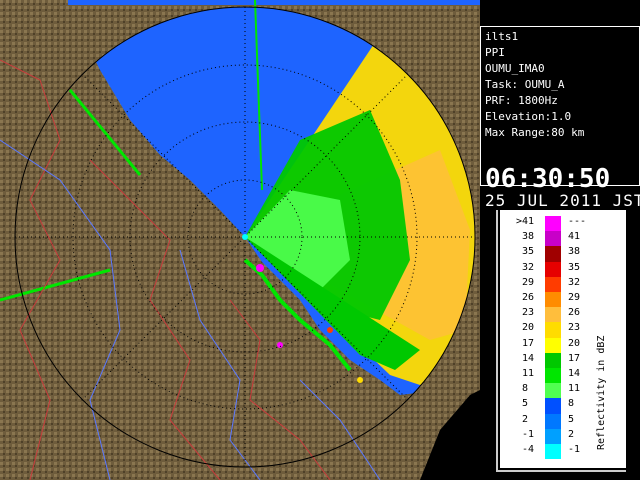 The width and height of the screenshot is (640, 480). What do you see at coordinates (515, 68) in the screenshot?
I see `volume-name: OUMU_IMA0` at bounding box center [515, 68].